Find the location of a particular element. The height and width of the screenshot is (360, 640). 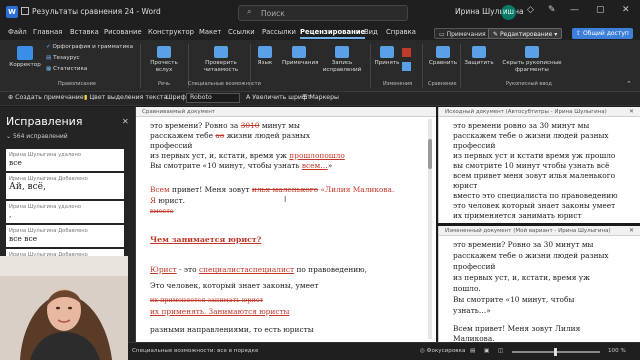

revision-text: все все is located at coordinates (23, 238).